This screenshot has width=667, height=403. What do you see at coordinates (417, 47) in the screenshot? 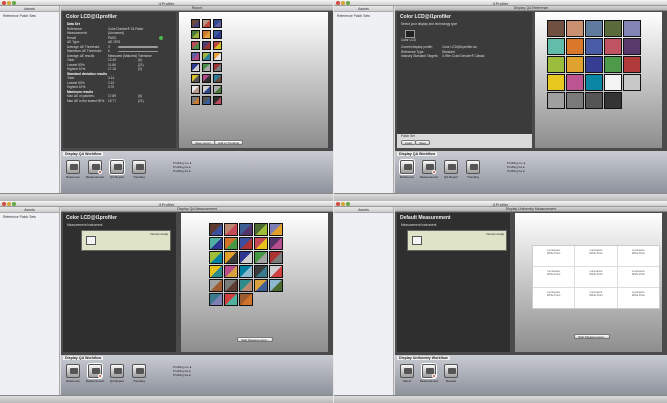
I see `row-label: Current display profile:` at bounding box center [417, 47].